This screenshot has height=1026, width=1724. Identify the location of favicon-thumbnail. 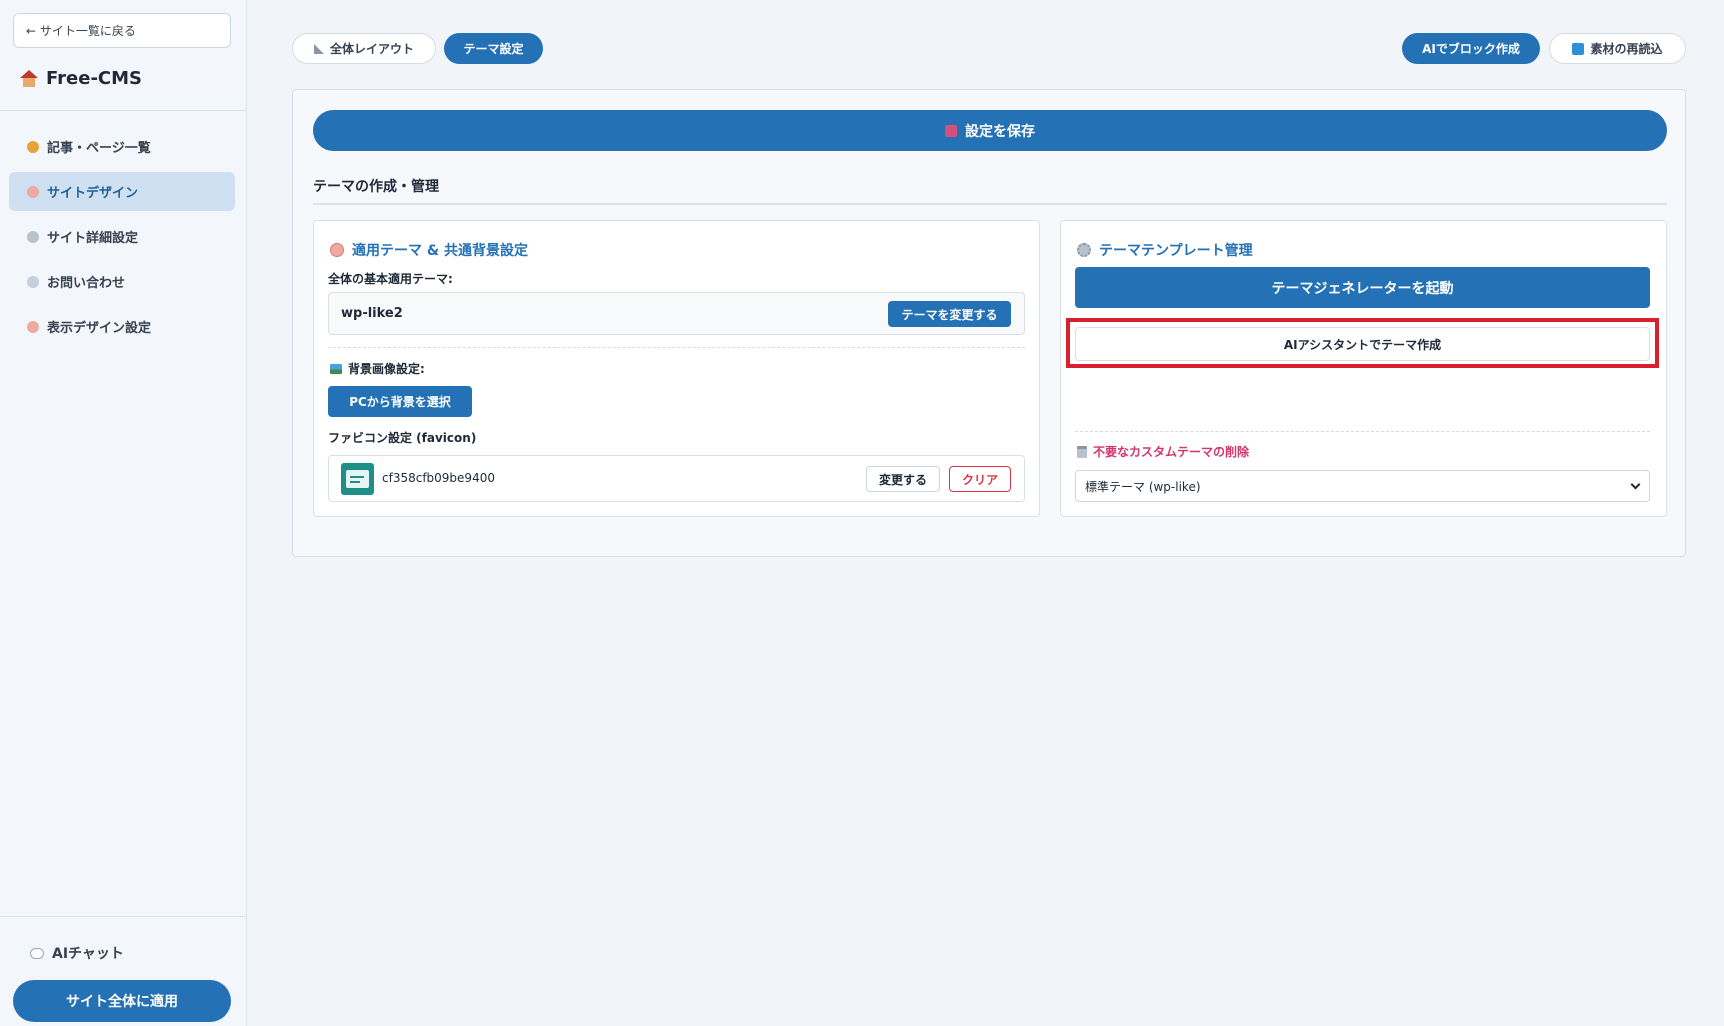
(357, 479).